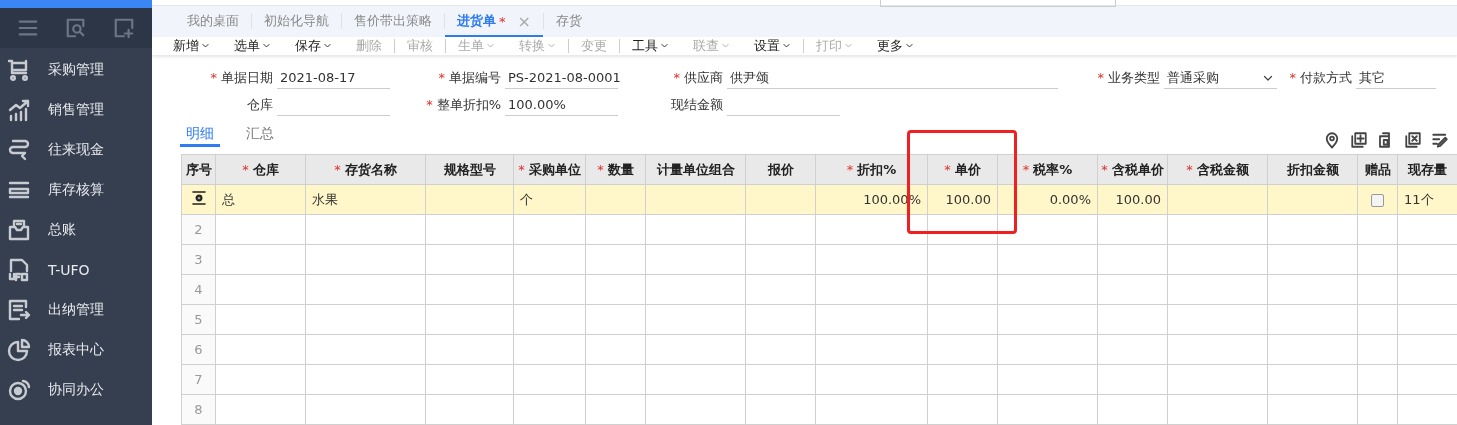 This screenshot has width=1457, height=425. Describe the element at coordinates (469, 78) in the screenshot. I see `field-label: * 单据编号` at that location.